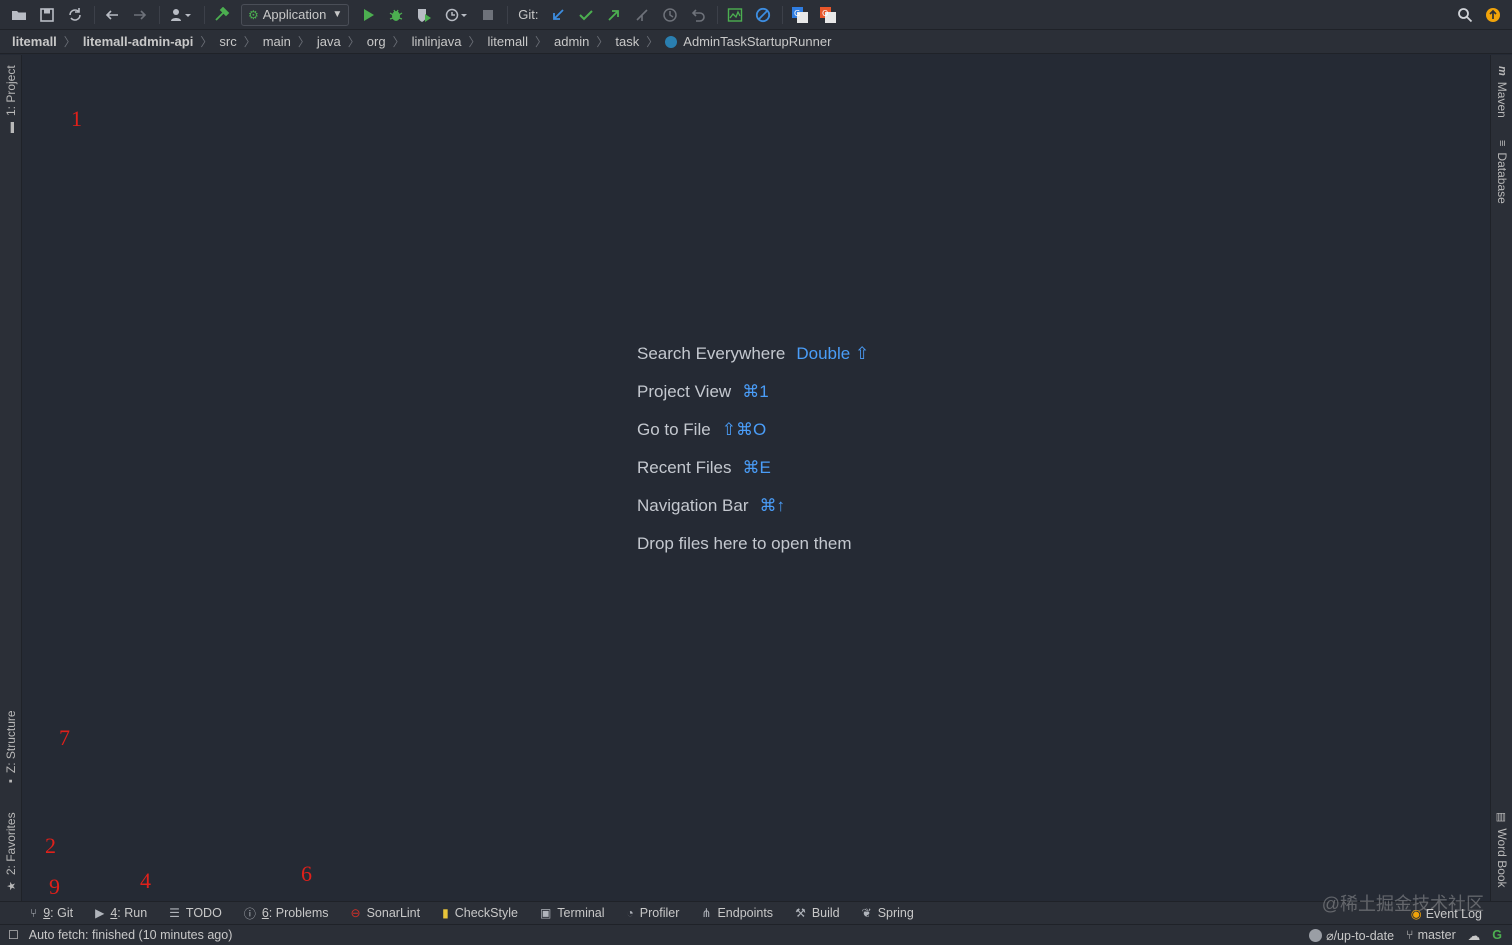 This screenshot has width=1512, height=945. Describe the element at coordinates (1360, 935) in the screenshot. I see `vcs-status-label: ⌀/up-to-date` at that location.